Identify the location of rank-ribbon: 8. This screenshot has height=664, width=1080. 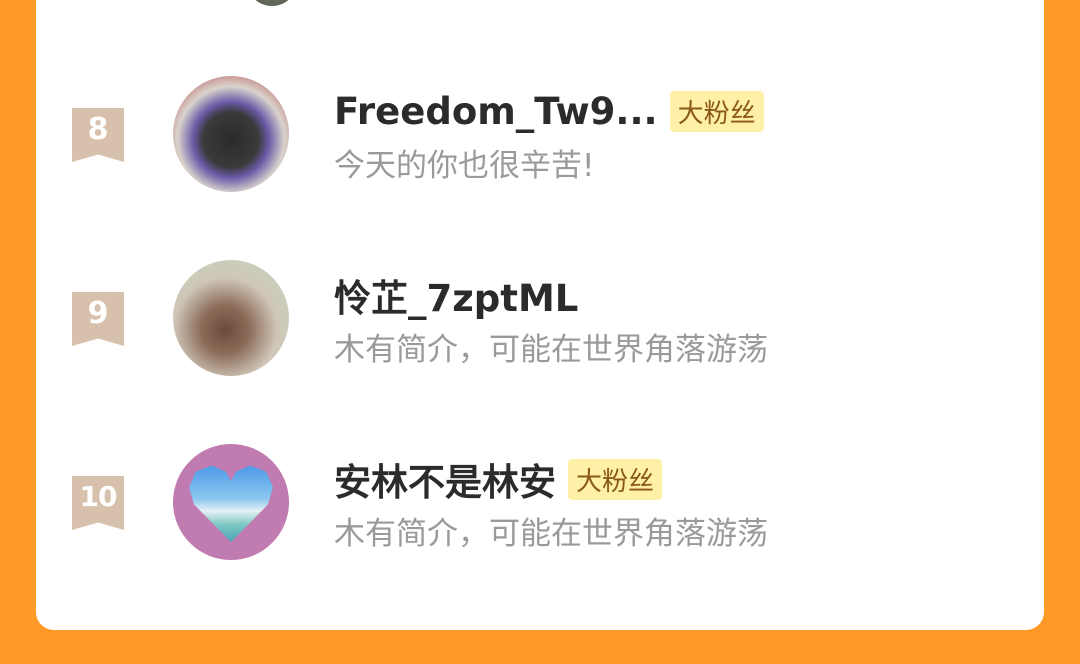
(98, 135).